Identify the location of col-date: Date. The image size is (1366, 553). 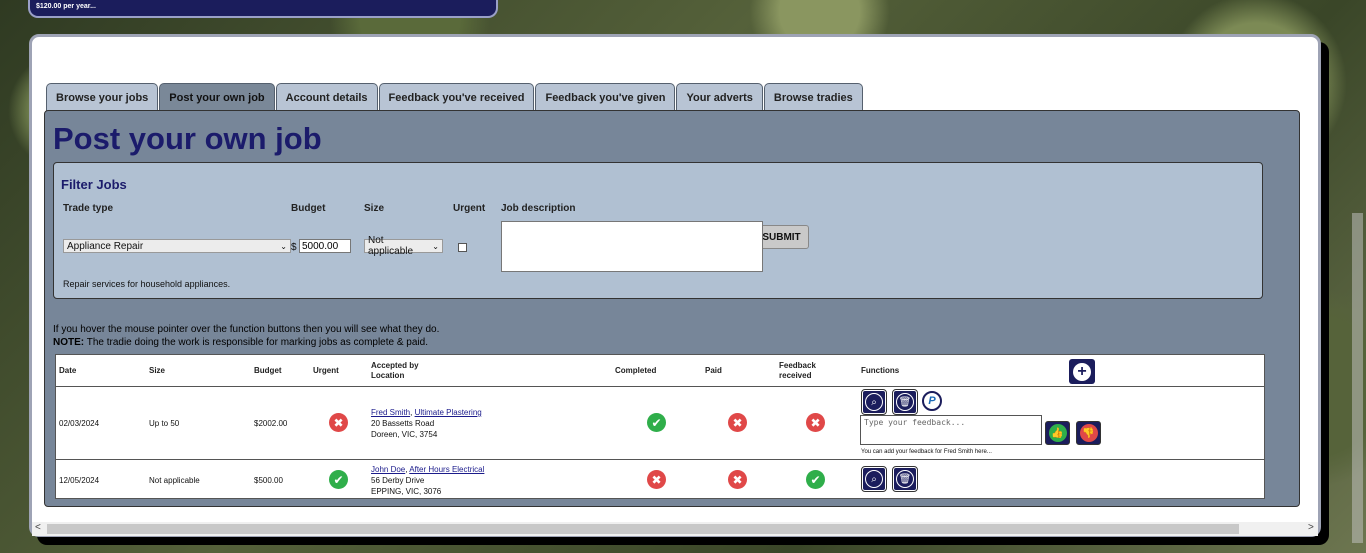
(68, 370).